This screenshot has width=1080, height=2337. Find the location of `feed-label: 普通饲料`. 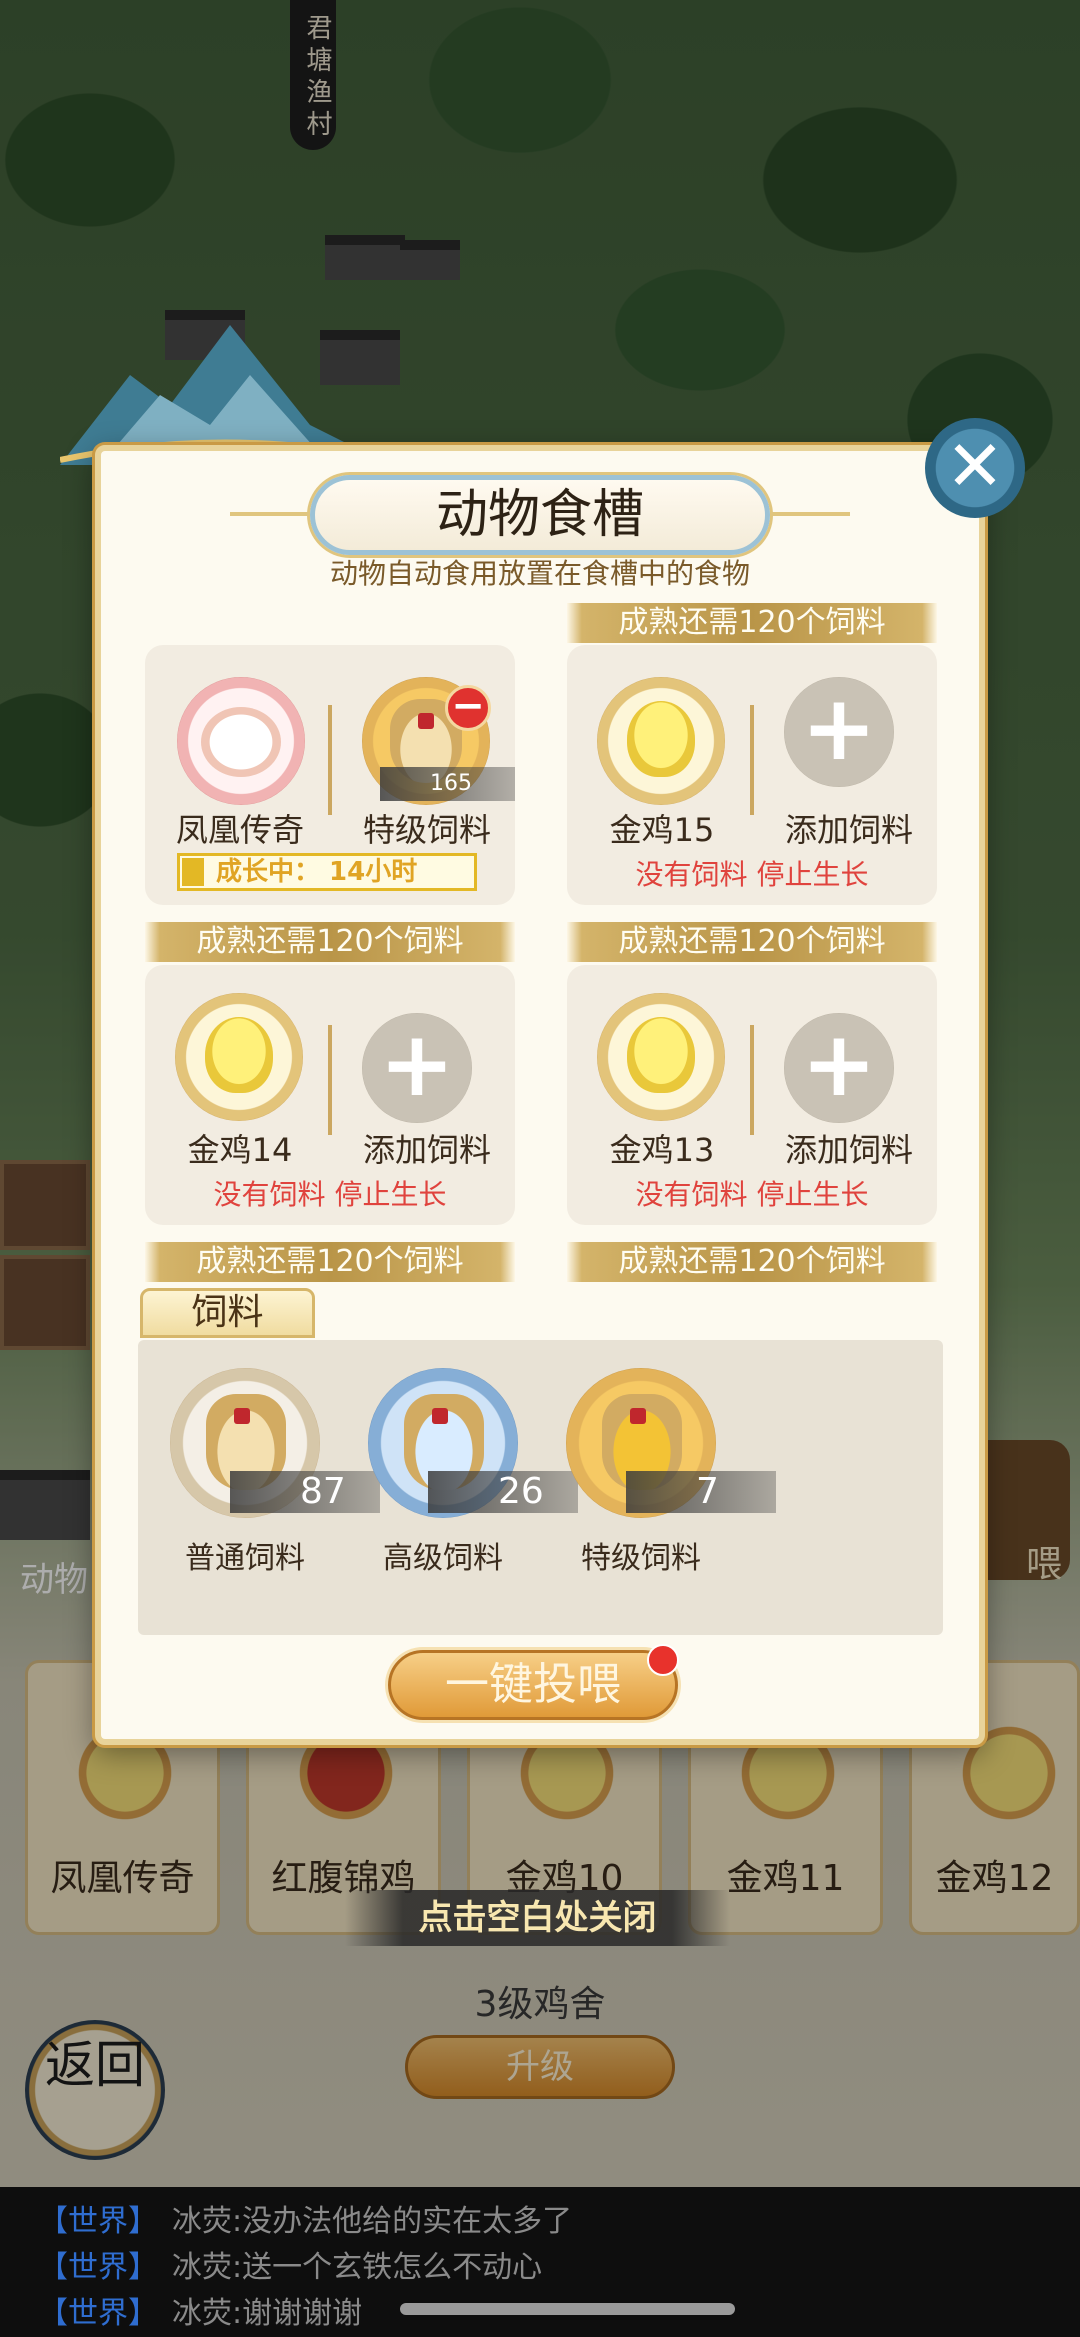

feed-label: 普通饲料 is located at coordinates (245, 1558).